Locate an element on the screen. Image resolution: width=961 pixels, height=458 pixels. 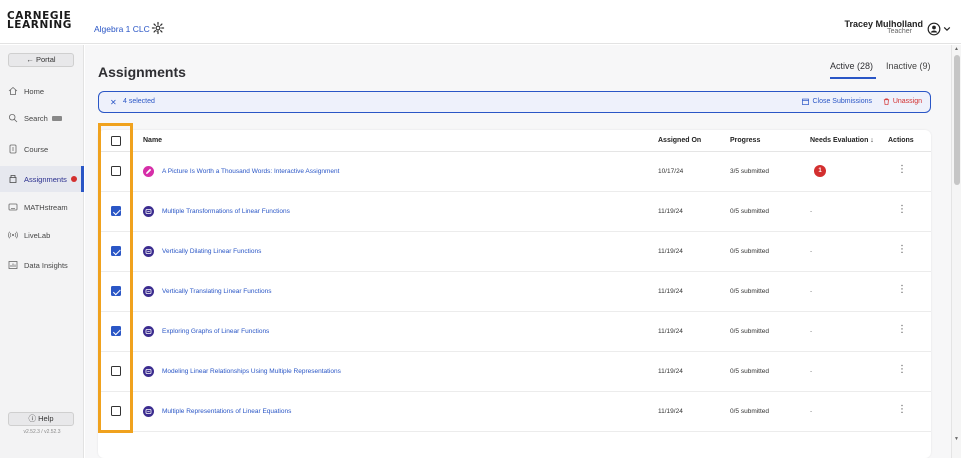
user-account-icon is located at coordinates (934, 29).